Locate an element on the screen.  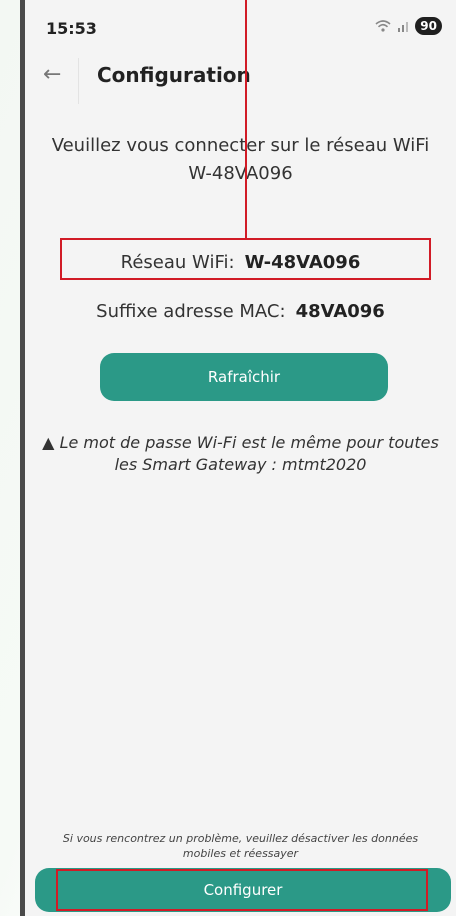
battery-indicator: 90 is located at coordinates (428, 26).